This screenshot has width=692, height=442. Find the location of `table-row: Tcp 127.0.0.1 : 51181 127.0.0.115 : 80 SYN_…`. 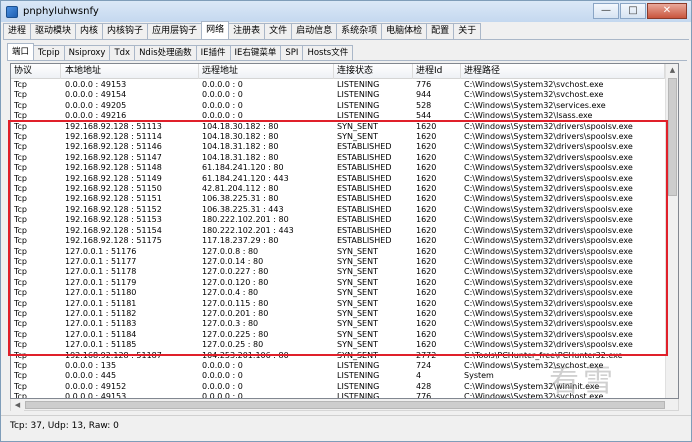

table-row: Tcp 127.0.0.1 : 51181 127.0.0.115 : 80 SYN_… is located at coordinates (338, 304).